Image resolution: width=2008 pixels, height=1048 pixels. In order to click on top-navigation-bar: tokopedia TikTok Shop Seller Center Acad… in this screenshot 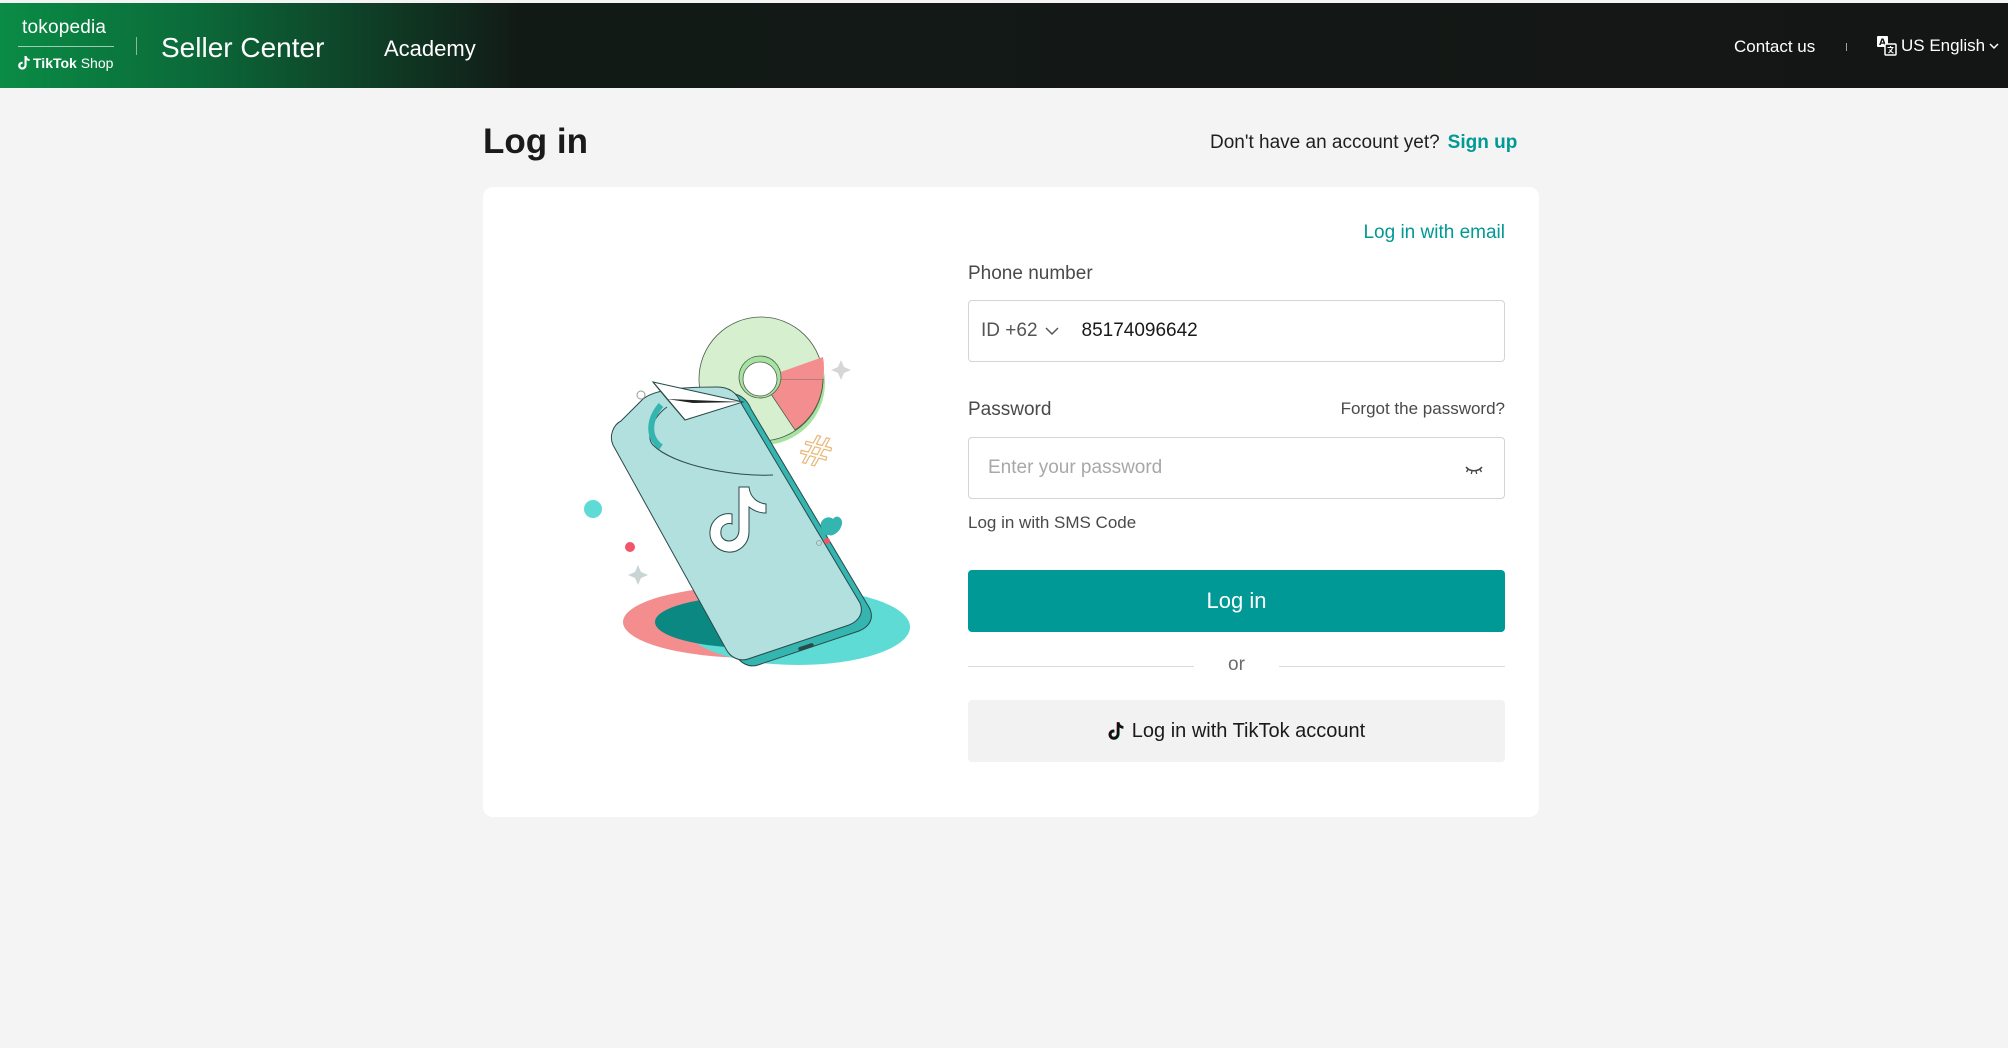, I will do `click(1004, 45)`.